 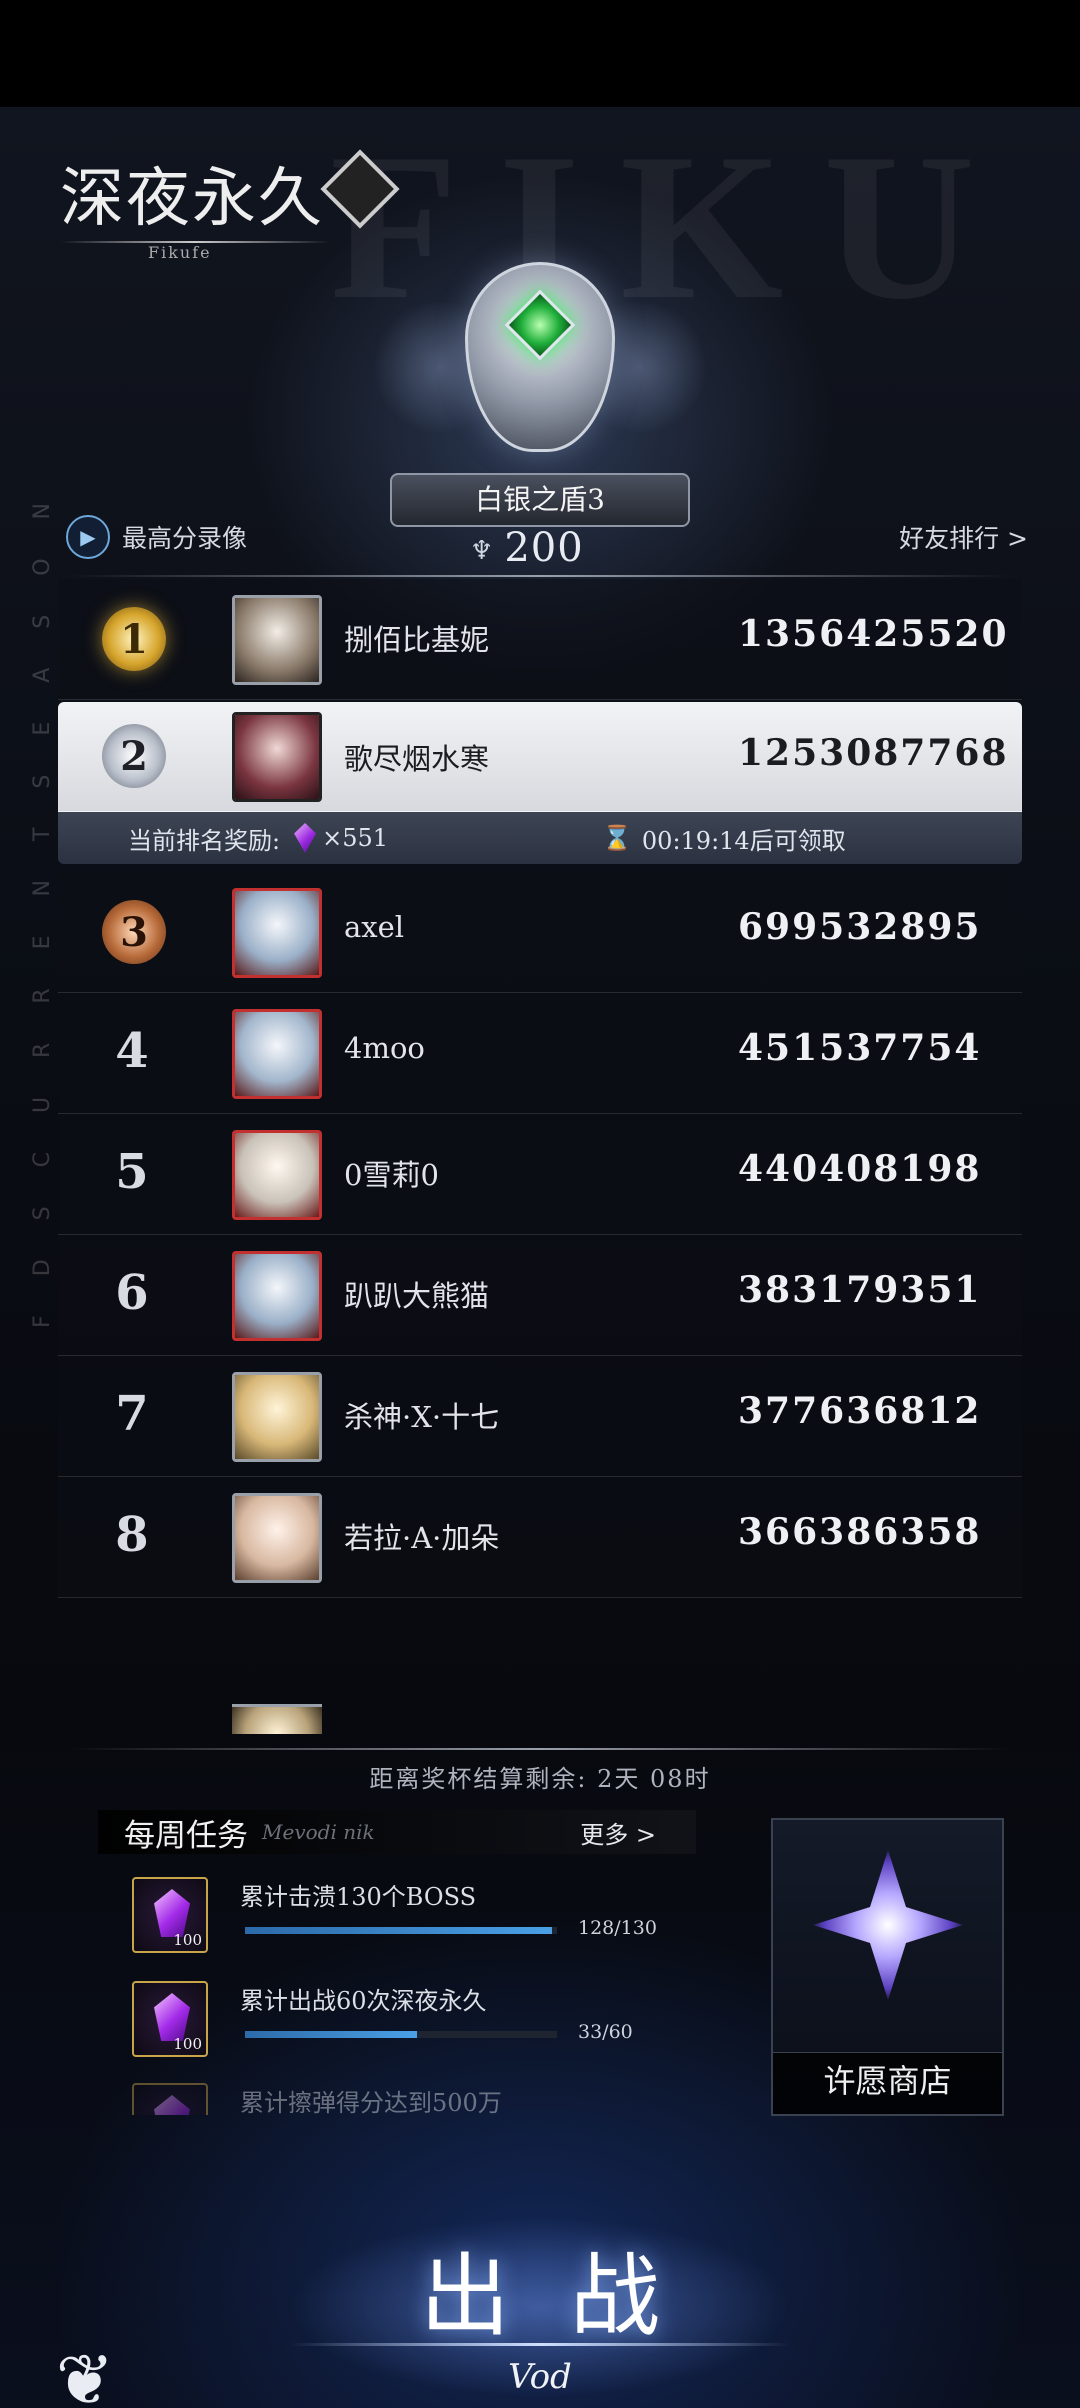 What do you see at coordinates (132, 1414) in the screenshot?
I see `rank-number: 7` at bounding box center [132, 1414].